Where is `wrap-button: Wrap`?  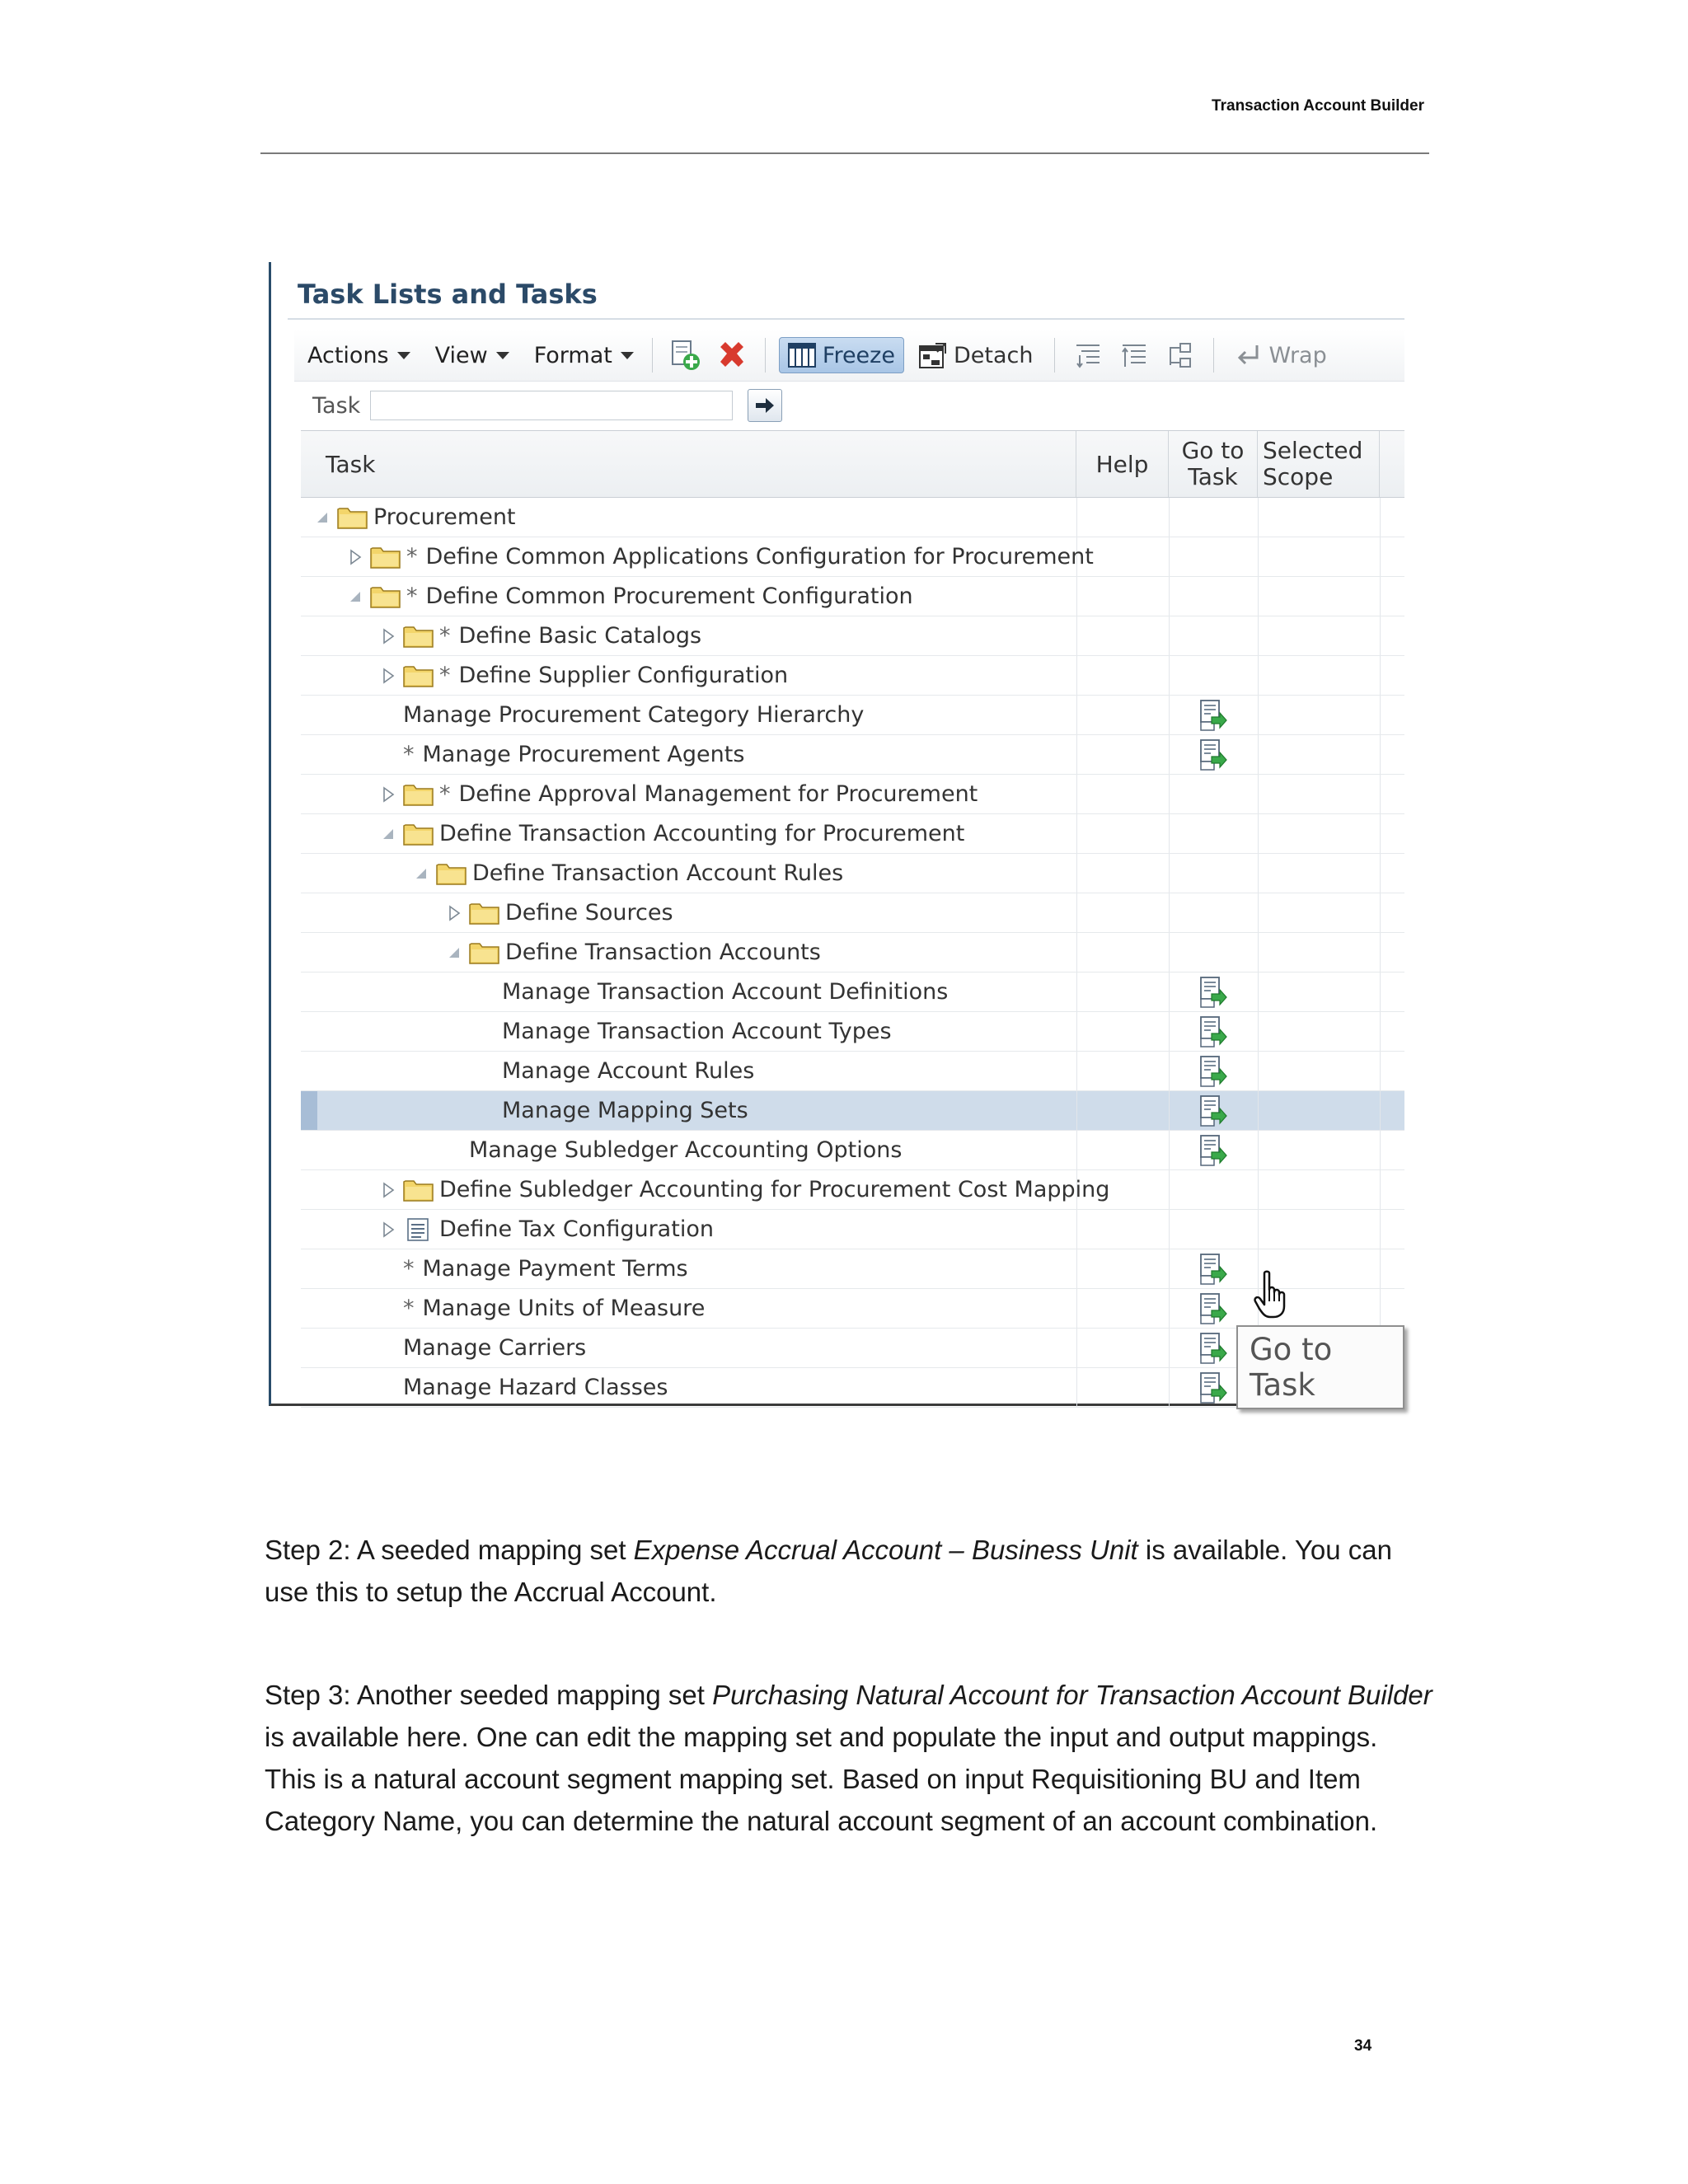
wrap-button: Wrap is located at coordinates (1281, 355).